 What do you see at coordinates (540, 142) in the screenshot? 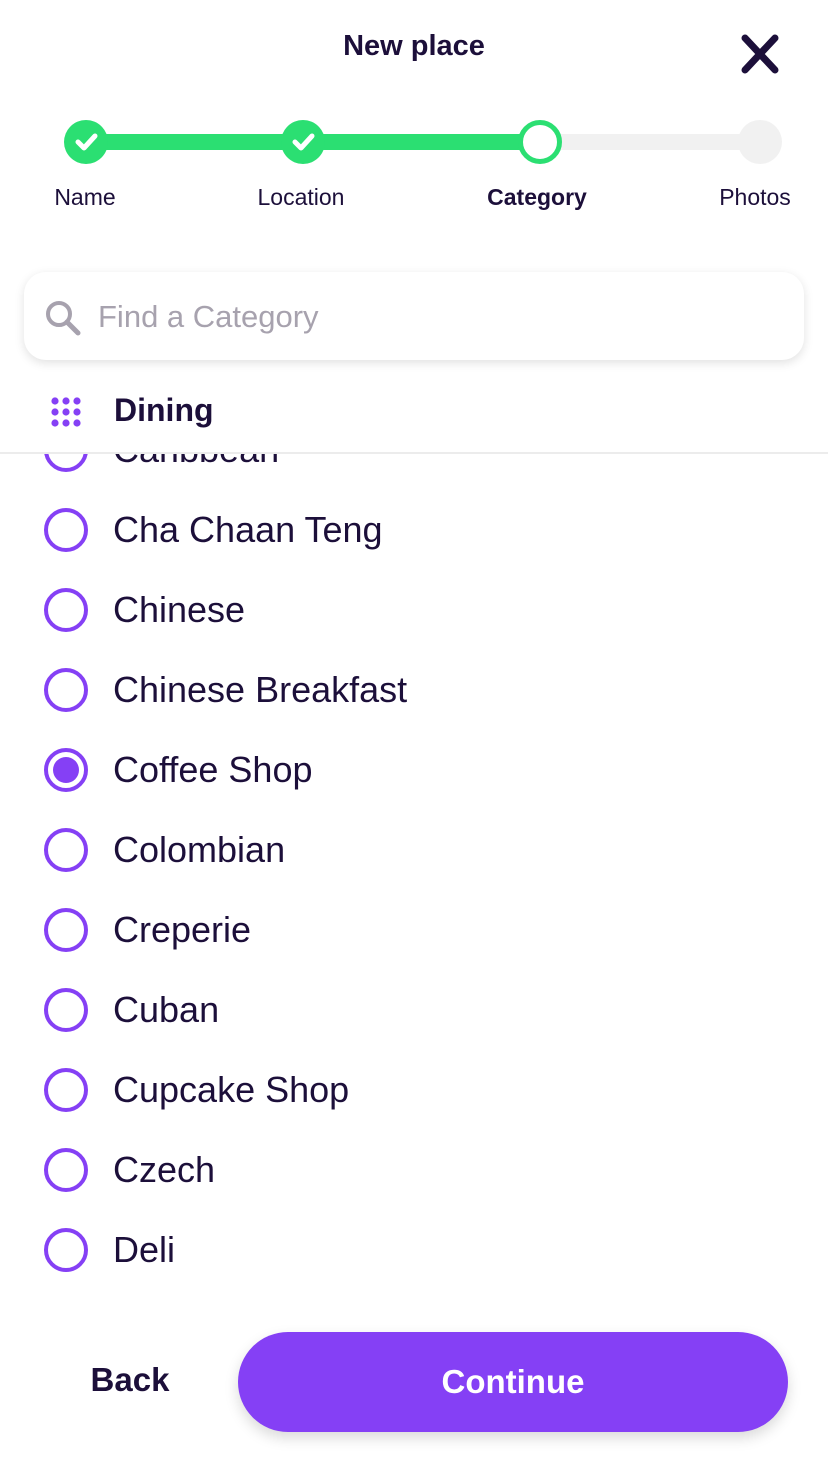
I see `step-category-node` at bounding box center [540, 142].